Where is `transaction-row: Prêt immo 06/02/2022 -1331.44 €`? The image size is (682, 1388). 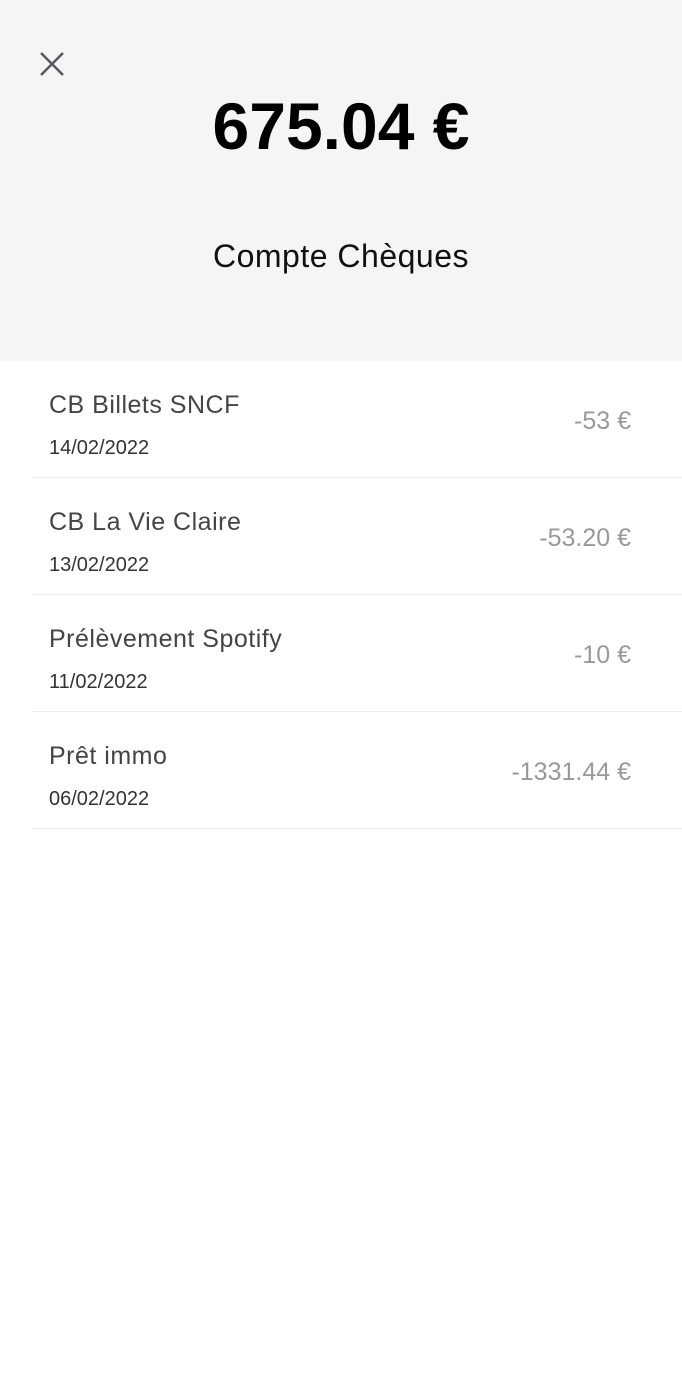 transaction-row: Prêt immo 06/02/2022 -1331.44 € is located at coordinates (357, 770).